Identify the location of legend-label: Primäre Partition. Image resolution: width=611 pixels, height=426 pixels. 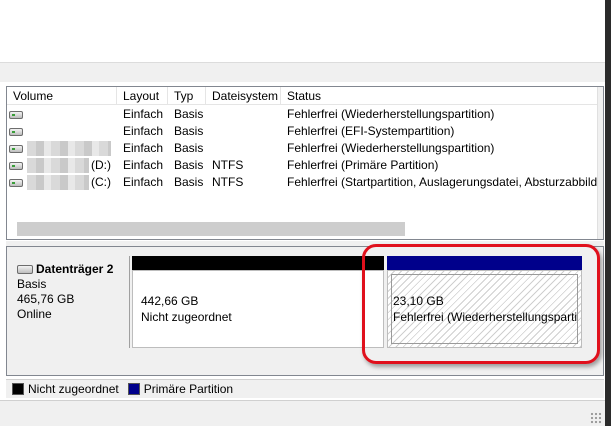
(188, 389).